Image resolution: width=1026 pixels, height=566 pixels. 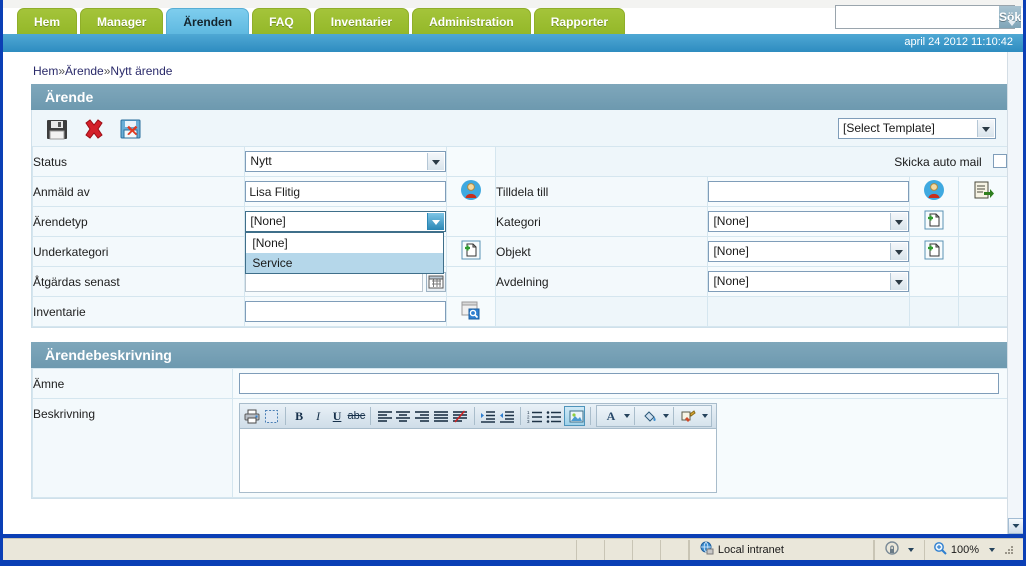 What do you see at coordinates (809, 221) in the screenshot?
I see `kategori-select: [None]` at bounding box center [809, 221].